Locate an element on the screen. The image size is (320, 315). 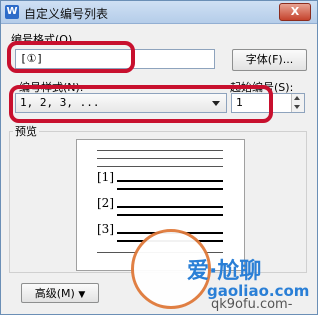
advanced-button-label: 高级(M) is located at coordinates (54, 293).